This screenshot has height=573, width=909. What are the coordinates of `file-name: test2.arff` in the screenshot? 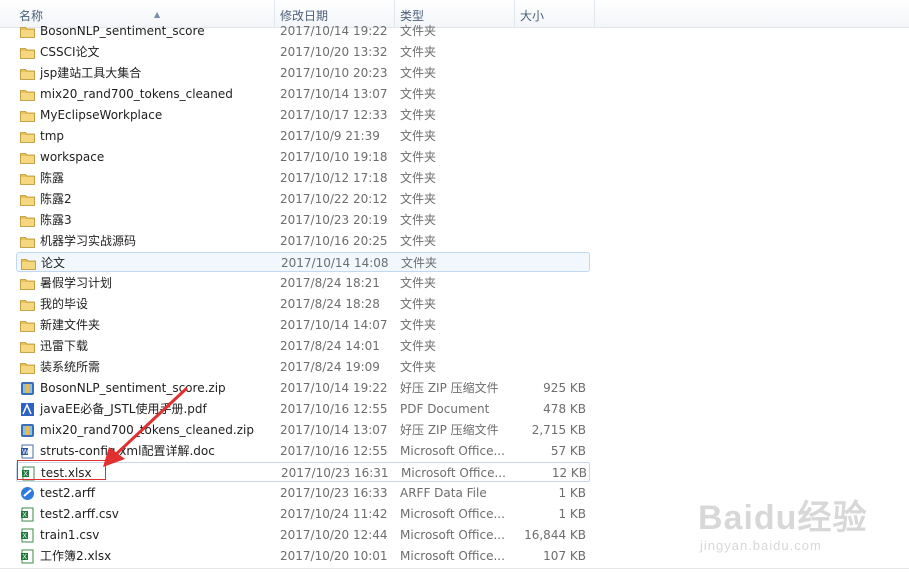 It's located at (68, 493).